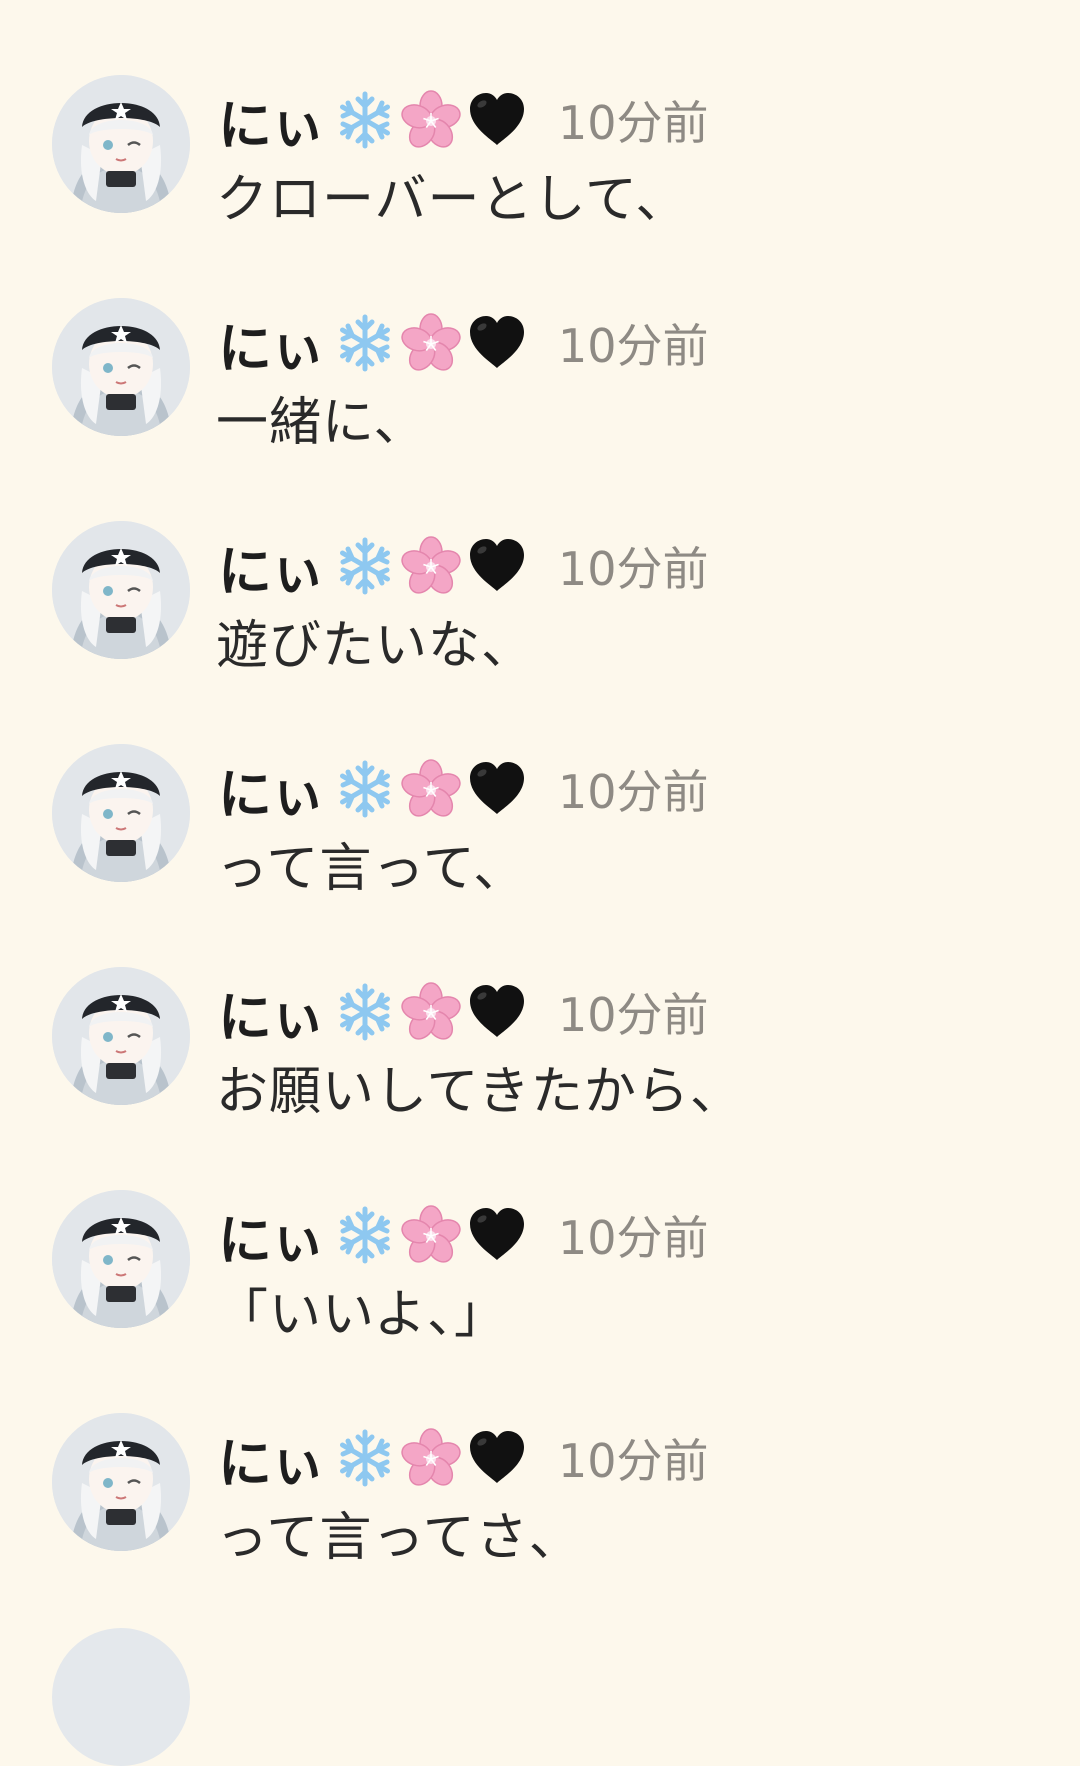 The height and width of the screenshot is (1766, 1080). I want to click on message-text: って言ってさ、, so click(399, 1538).